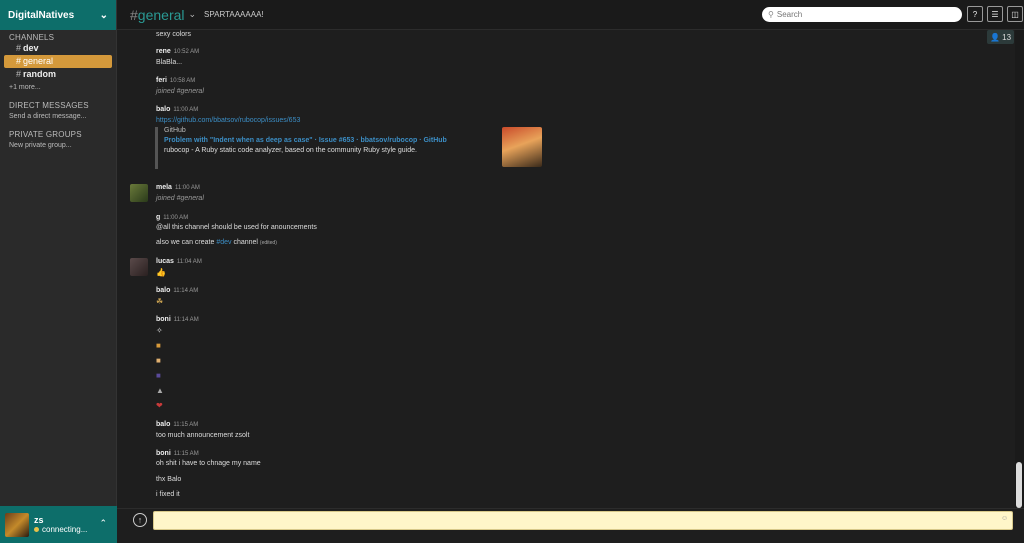 The height and width of the screenshot is (543, 1024). I want to click on message-timestamp: 10:52 AM, so click(186, 52).